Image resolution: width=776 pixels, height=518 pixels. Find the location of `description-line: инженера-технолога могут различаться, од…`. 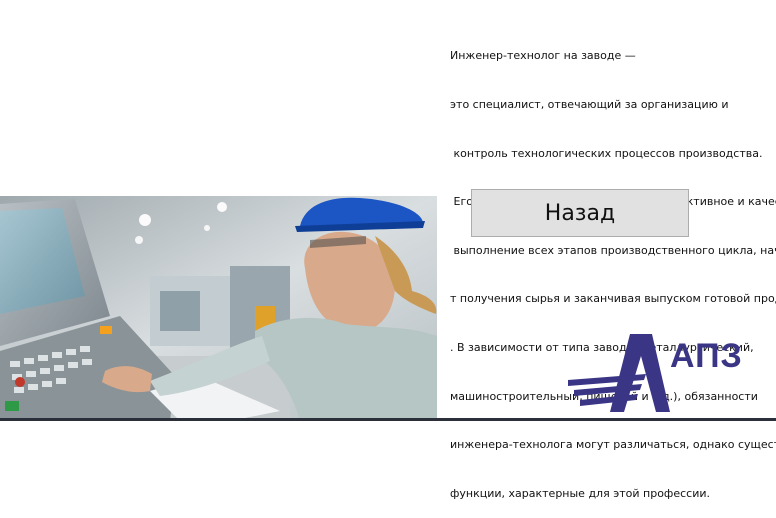

description-line: инженера-технолога могут различаться, од… is located at coordinates (613, 445).